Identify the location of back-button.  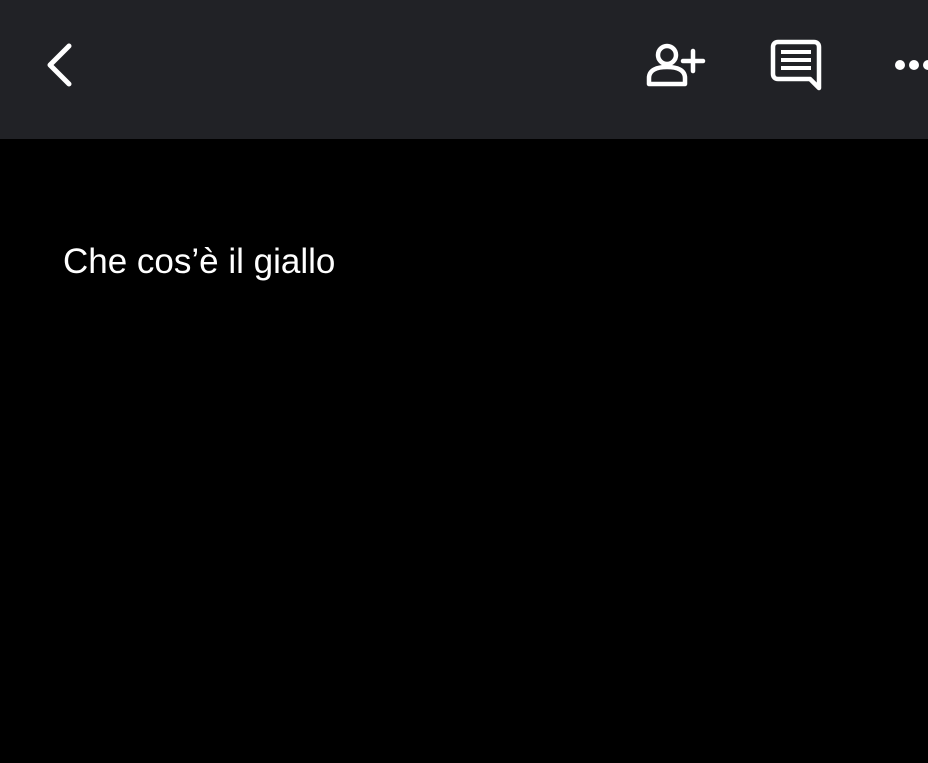
(60, 65).